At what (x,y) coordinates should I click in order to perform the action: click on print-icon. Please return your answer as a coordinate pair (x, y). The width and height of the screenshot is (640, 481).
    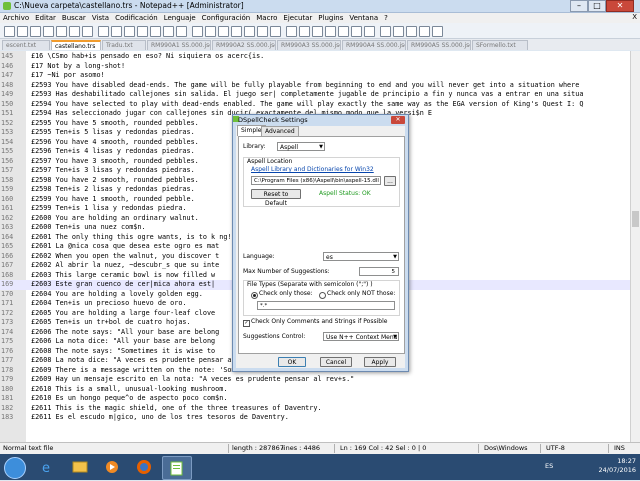
    Looking at the image, I should click on (87, 31).